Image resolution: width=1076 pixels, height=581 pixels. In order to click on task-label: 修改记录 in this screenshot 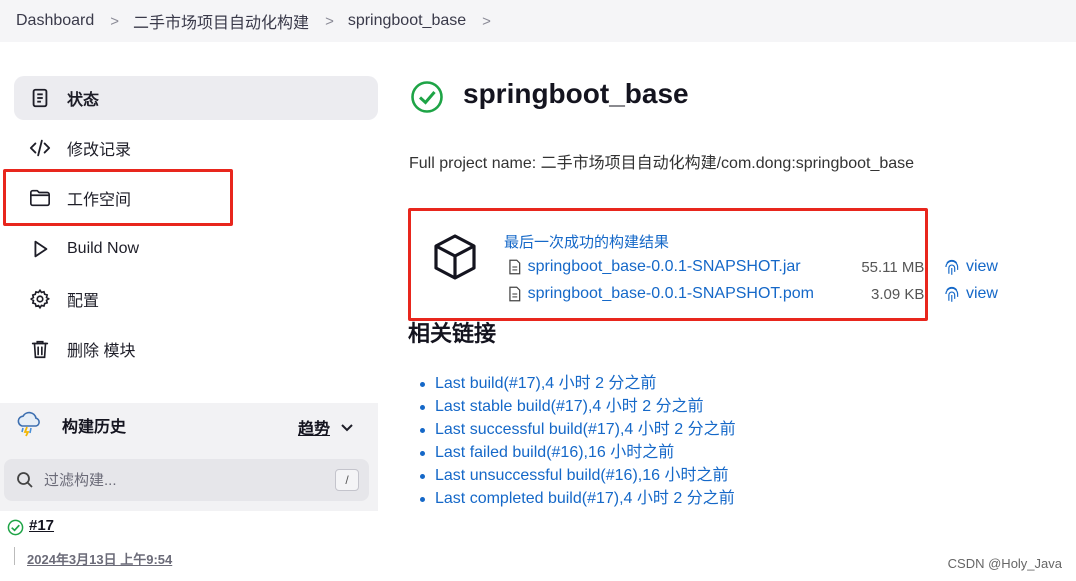, I will do `click(99, 150)`.